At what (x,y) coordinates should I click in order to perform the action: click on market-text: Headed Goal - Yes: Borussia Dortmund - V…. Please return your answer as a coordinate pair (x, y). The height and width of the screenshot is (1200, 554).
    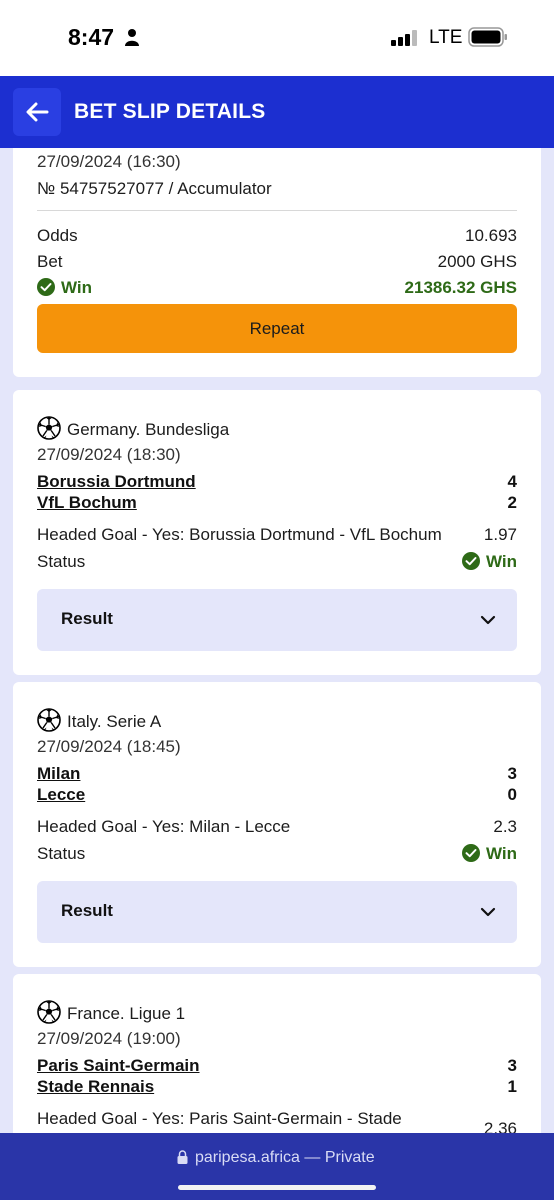
    Looking at the image, I should click on (239, 534).